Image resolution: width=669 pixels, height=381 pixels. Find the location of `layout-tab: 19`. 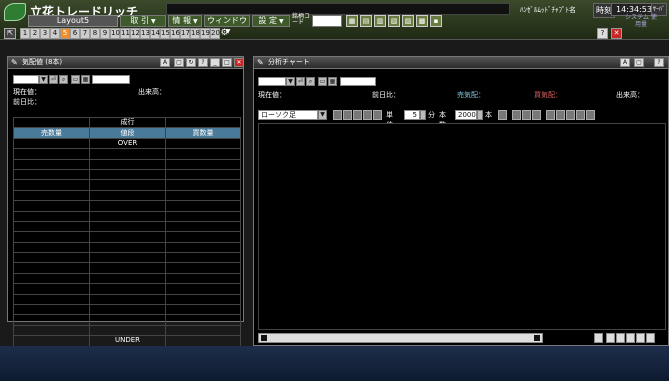

layout-tab: 19 is located at coordinates (205, 33).